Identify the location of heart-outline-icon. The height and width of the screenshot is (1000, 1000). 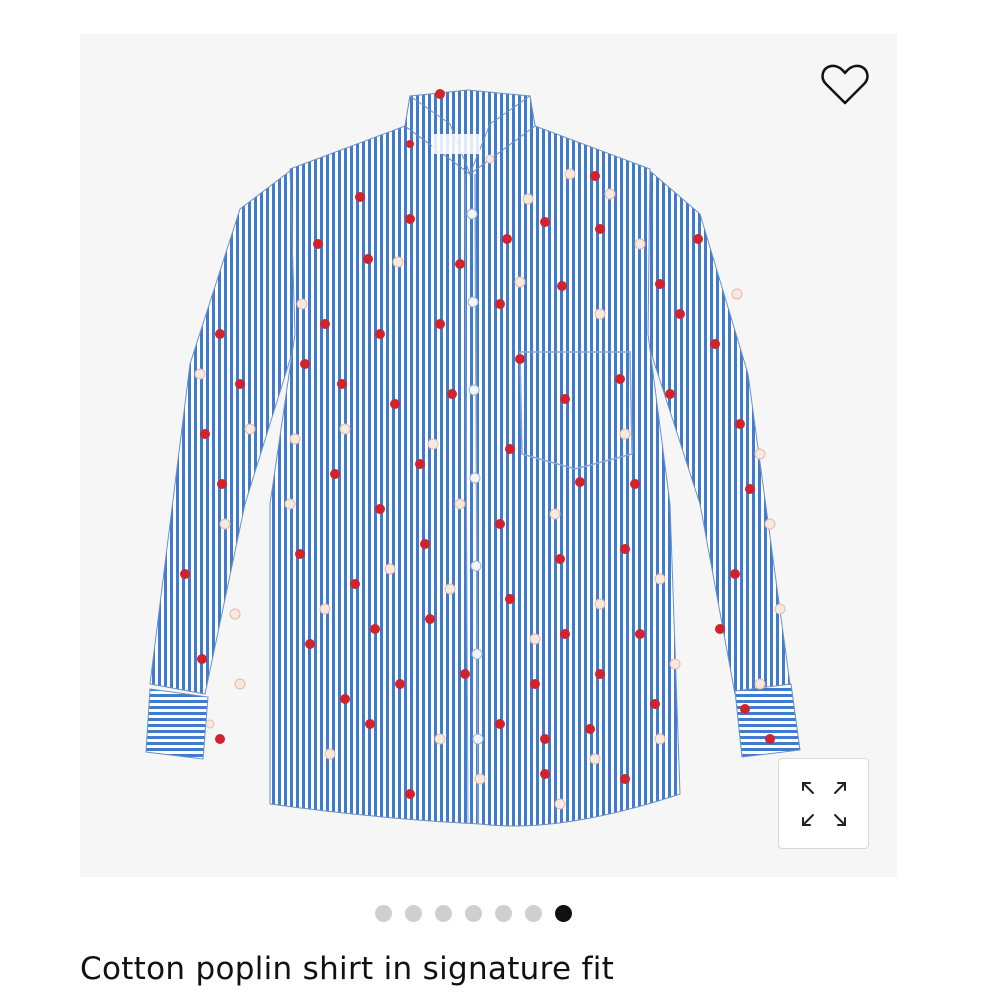
(845, 84).